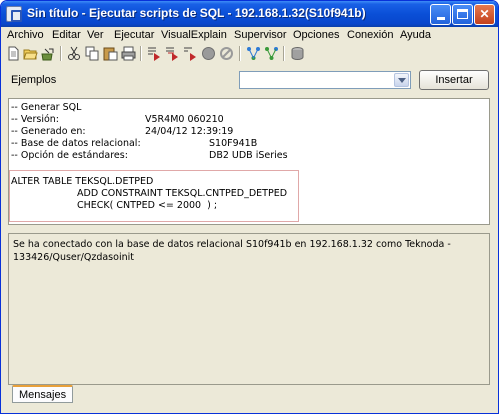  I want to click on bottom-tabs: Mensajes, so click(249, 395).